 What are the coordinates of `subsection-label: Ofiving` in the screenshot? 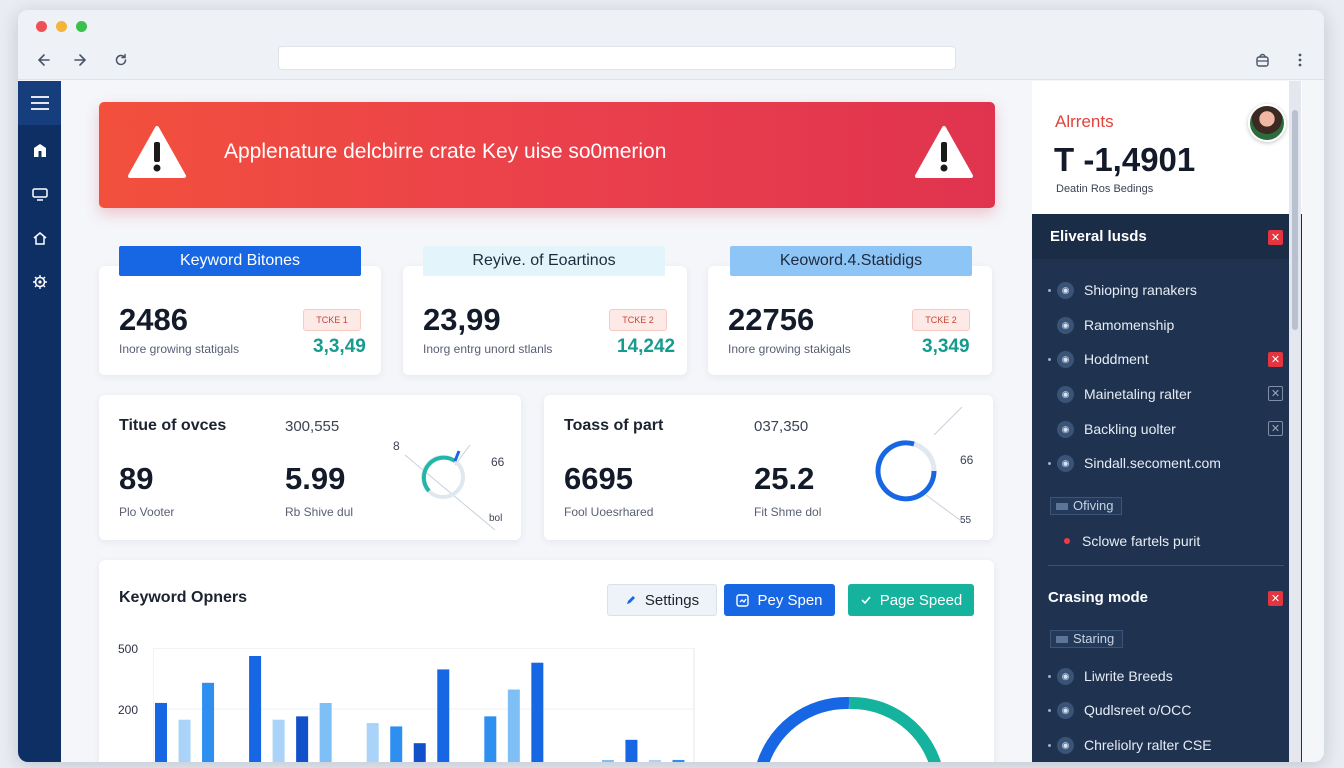 It's located at (1086, 506).